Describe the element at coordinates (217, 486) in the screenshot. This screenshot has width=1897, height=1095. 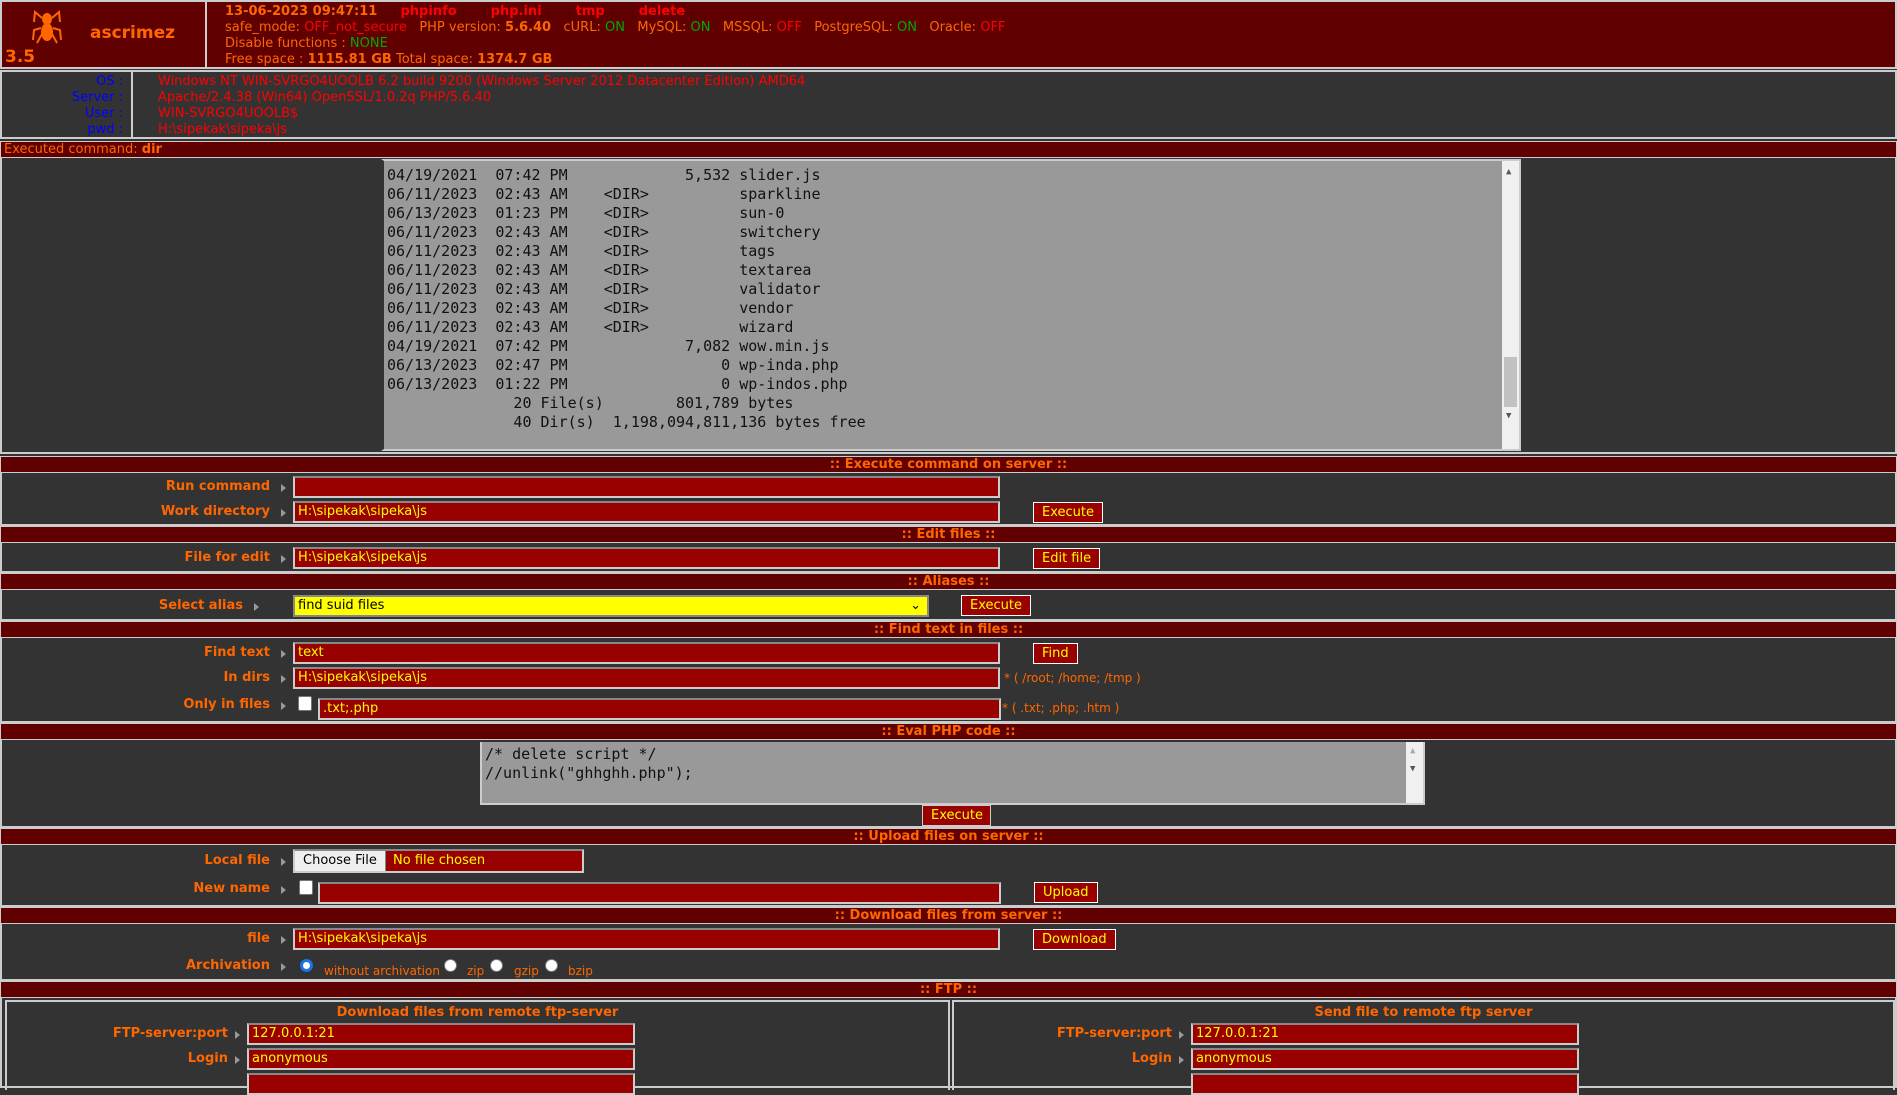
I see `run-command-label: Run command` at that location.